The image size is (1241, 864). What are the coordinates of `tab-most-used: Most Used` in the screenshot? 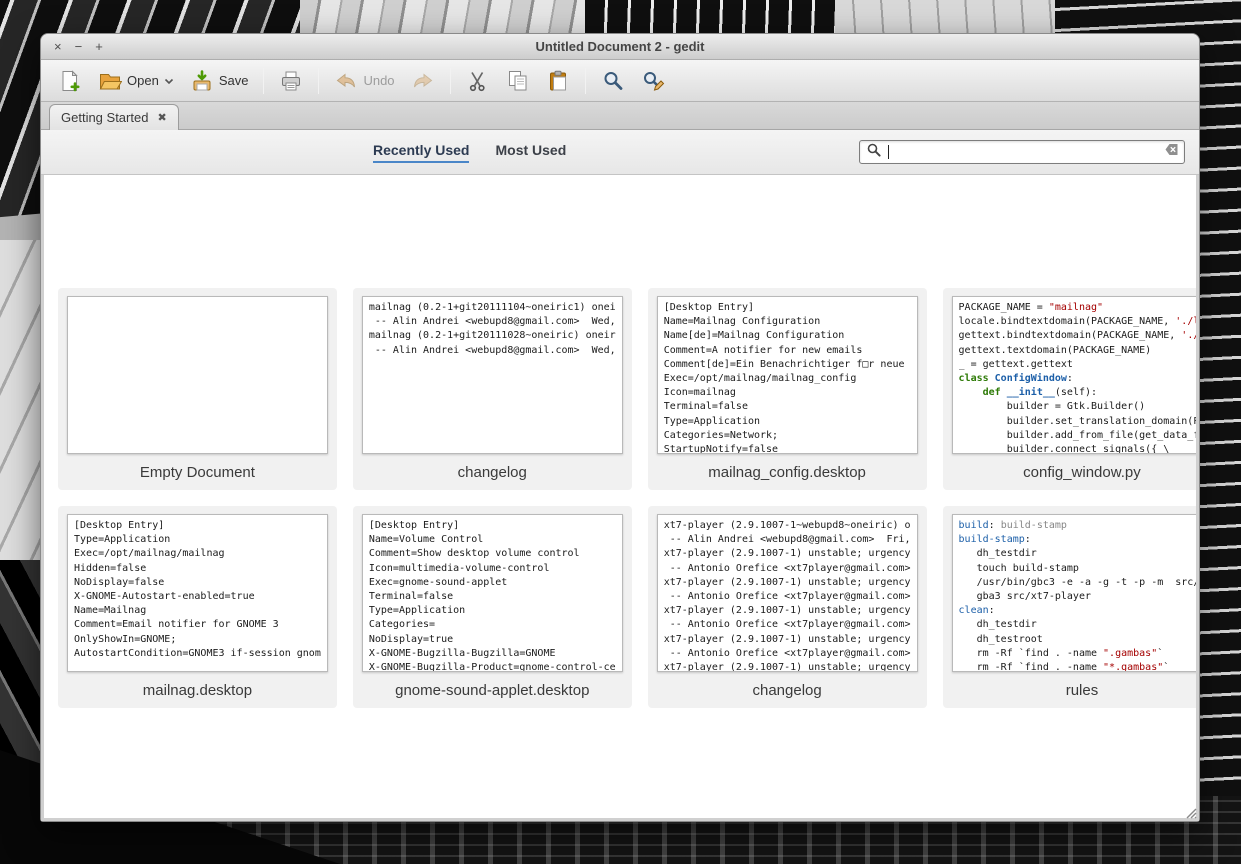 It's located at (530, 152).